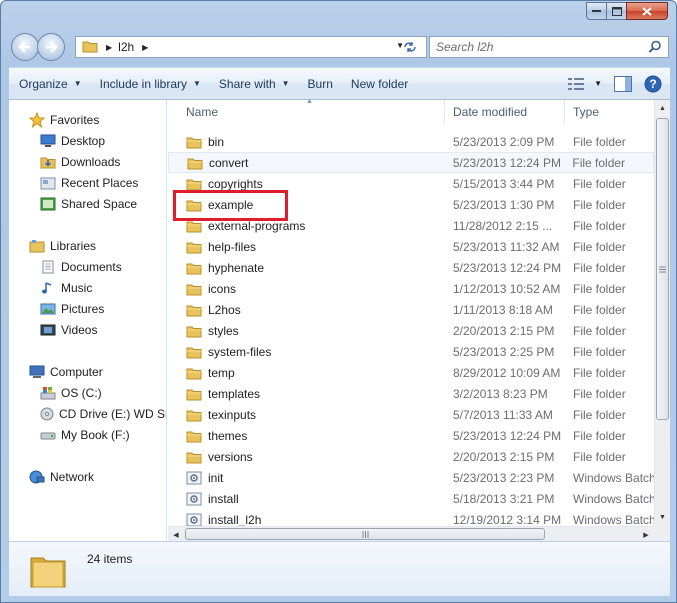 This screenshot has width=677, height=603. Describe the element at coordinates (110, 559) in the screenshot. I see `item-count: 24 items` at that location.